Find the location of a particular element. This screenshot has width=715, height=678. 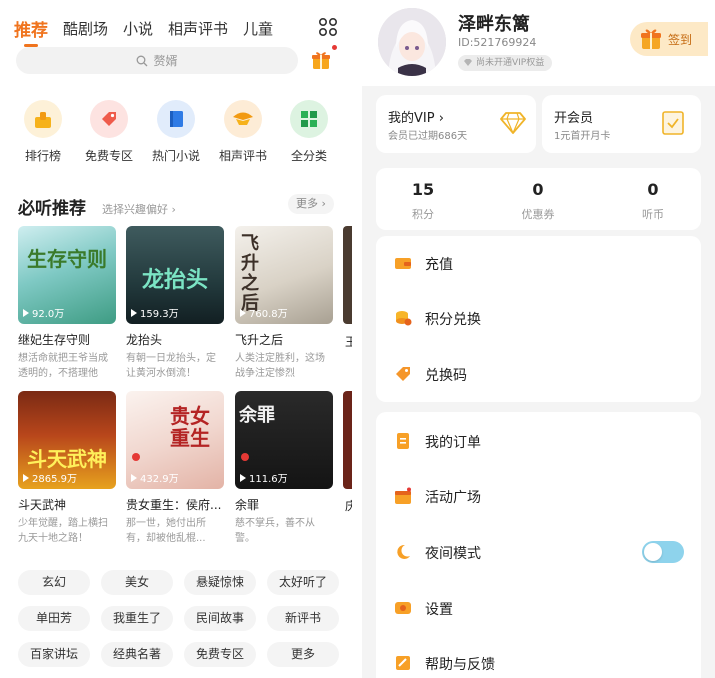

cover-title: 龙抬头 is located at coordinates (174, 280).